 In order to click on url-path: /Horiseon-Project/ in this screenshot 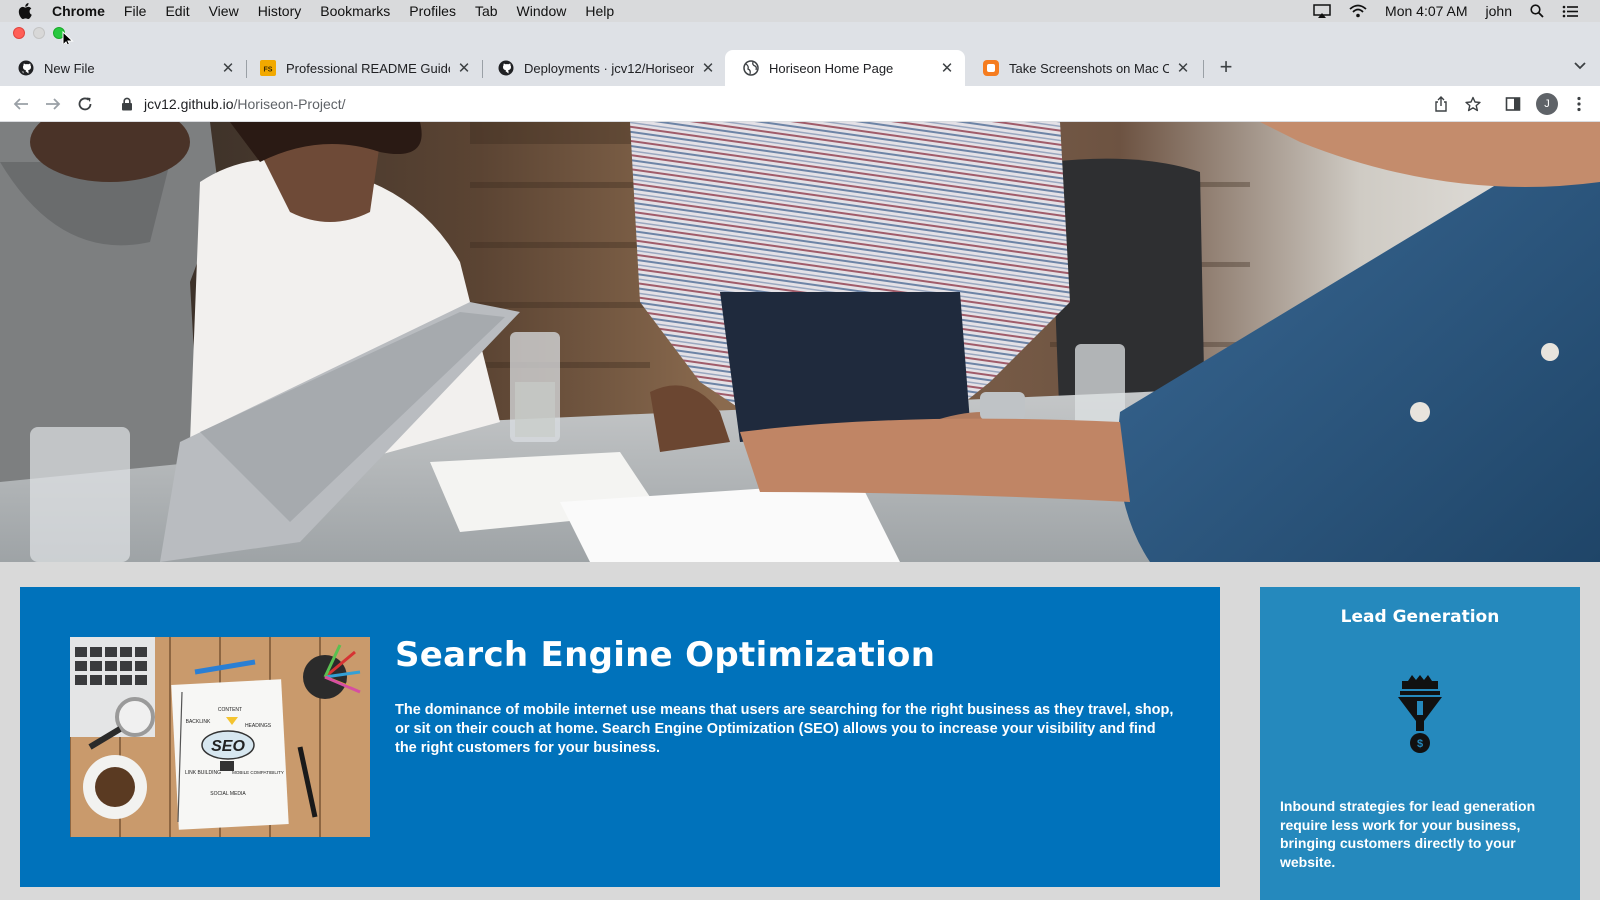, I will do `click(289, 104)`.